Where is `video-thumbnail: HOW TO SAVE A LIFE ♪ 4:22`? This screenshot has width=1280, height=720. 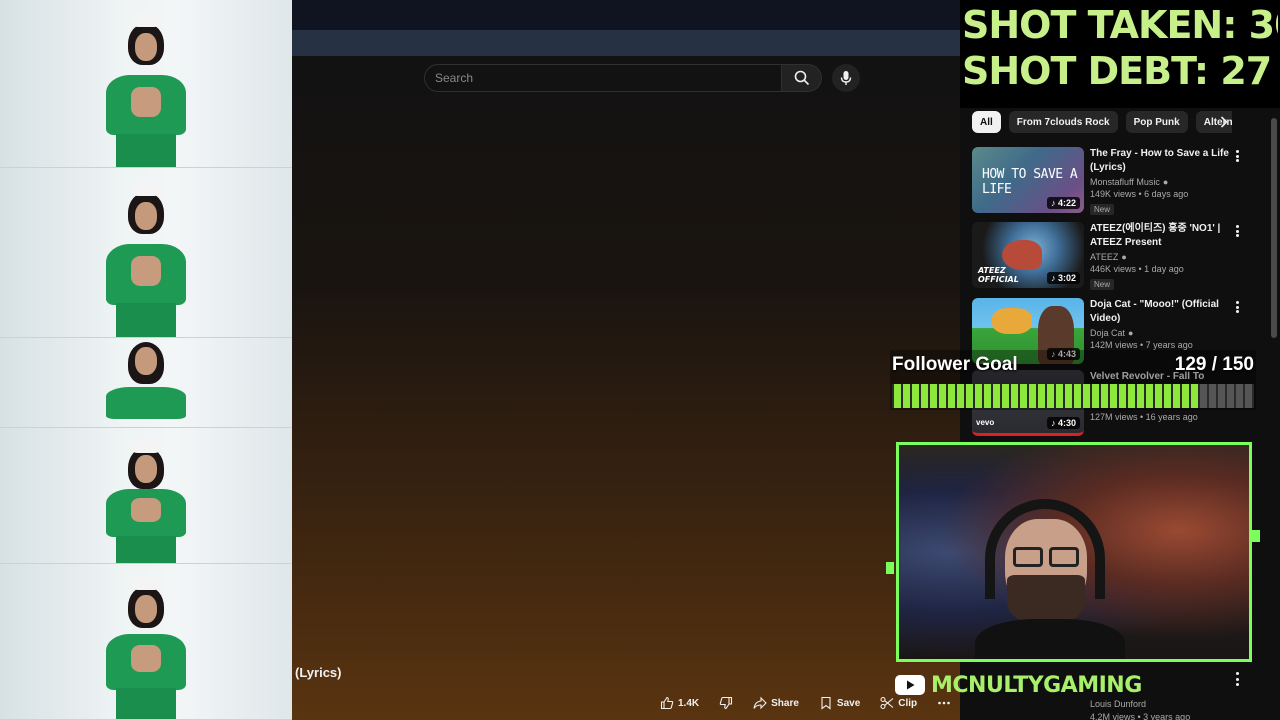
video-thumbnail: HOW TO SAVE A LIFE ♪ 4:22 is located at coordinates (1028, 180).